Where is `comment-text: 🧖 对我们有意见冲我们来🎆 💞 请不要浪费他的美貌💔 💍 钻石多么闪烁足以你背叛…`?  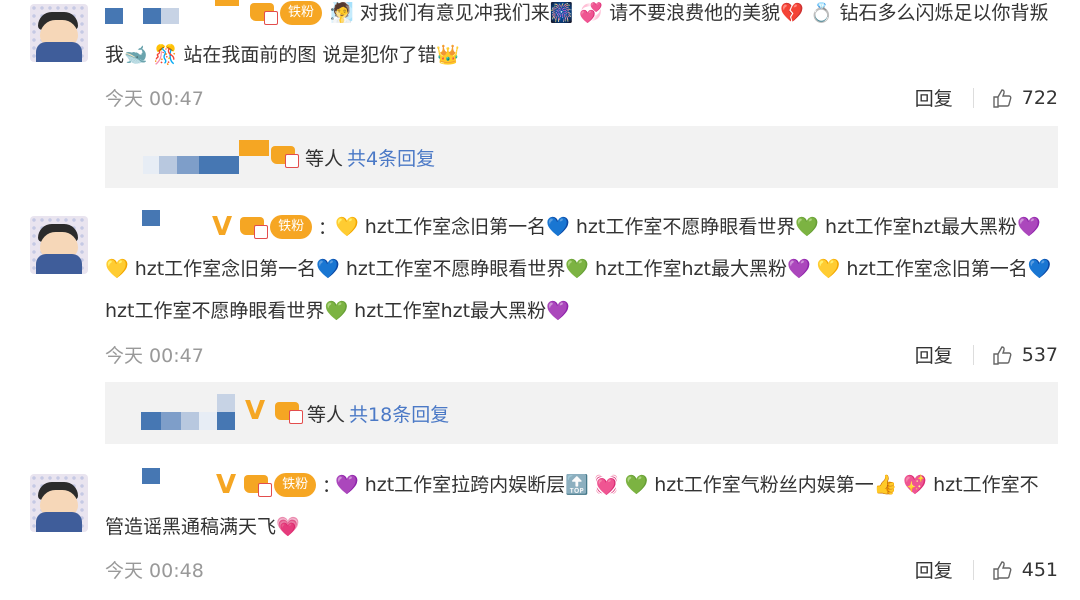
comment-text: 🧖 对我们有意见冲我们来🎆 💞 请不要浪费他的美貌💔 💍 钻石多么闪烁足以你背叛… is located at coordinates (577, 34).